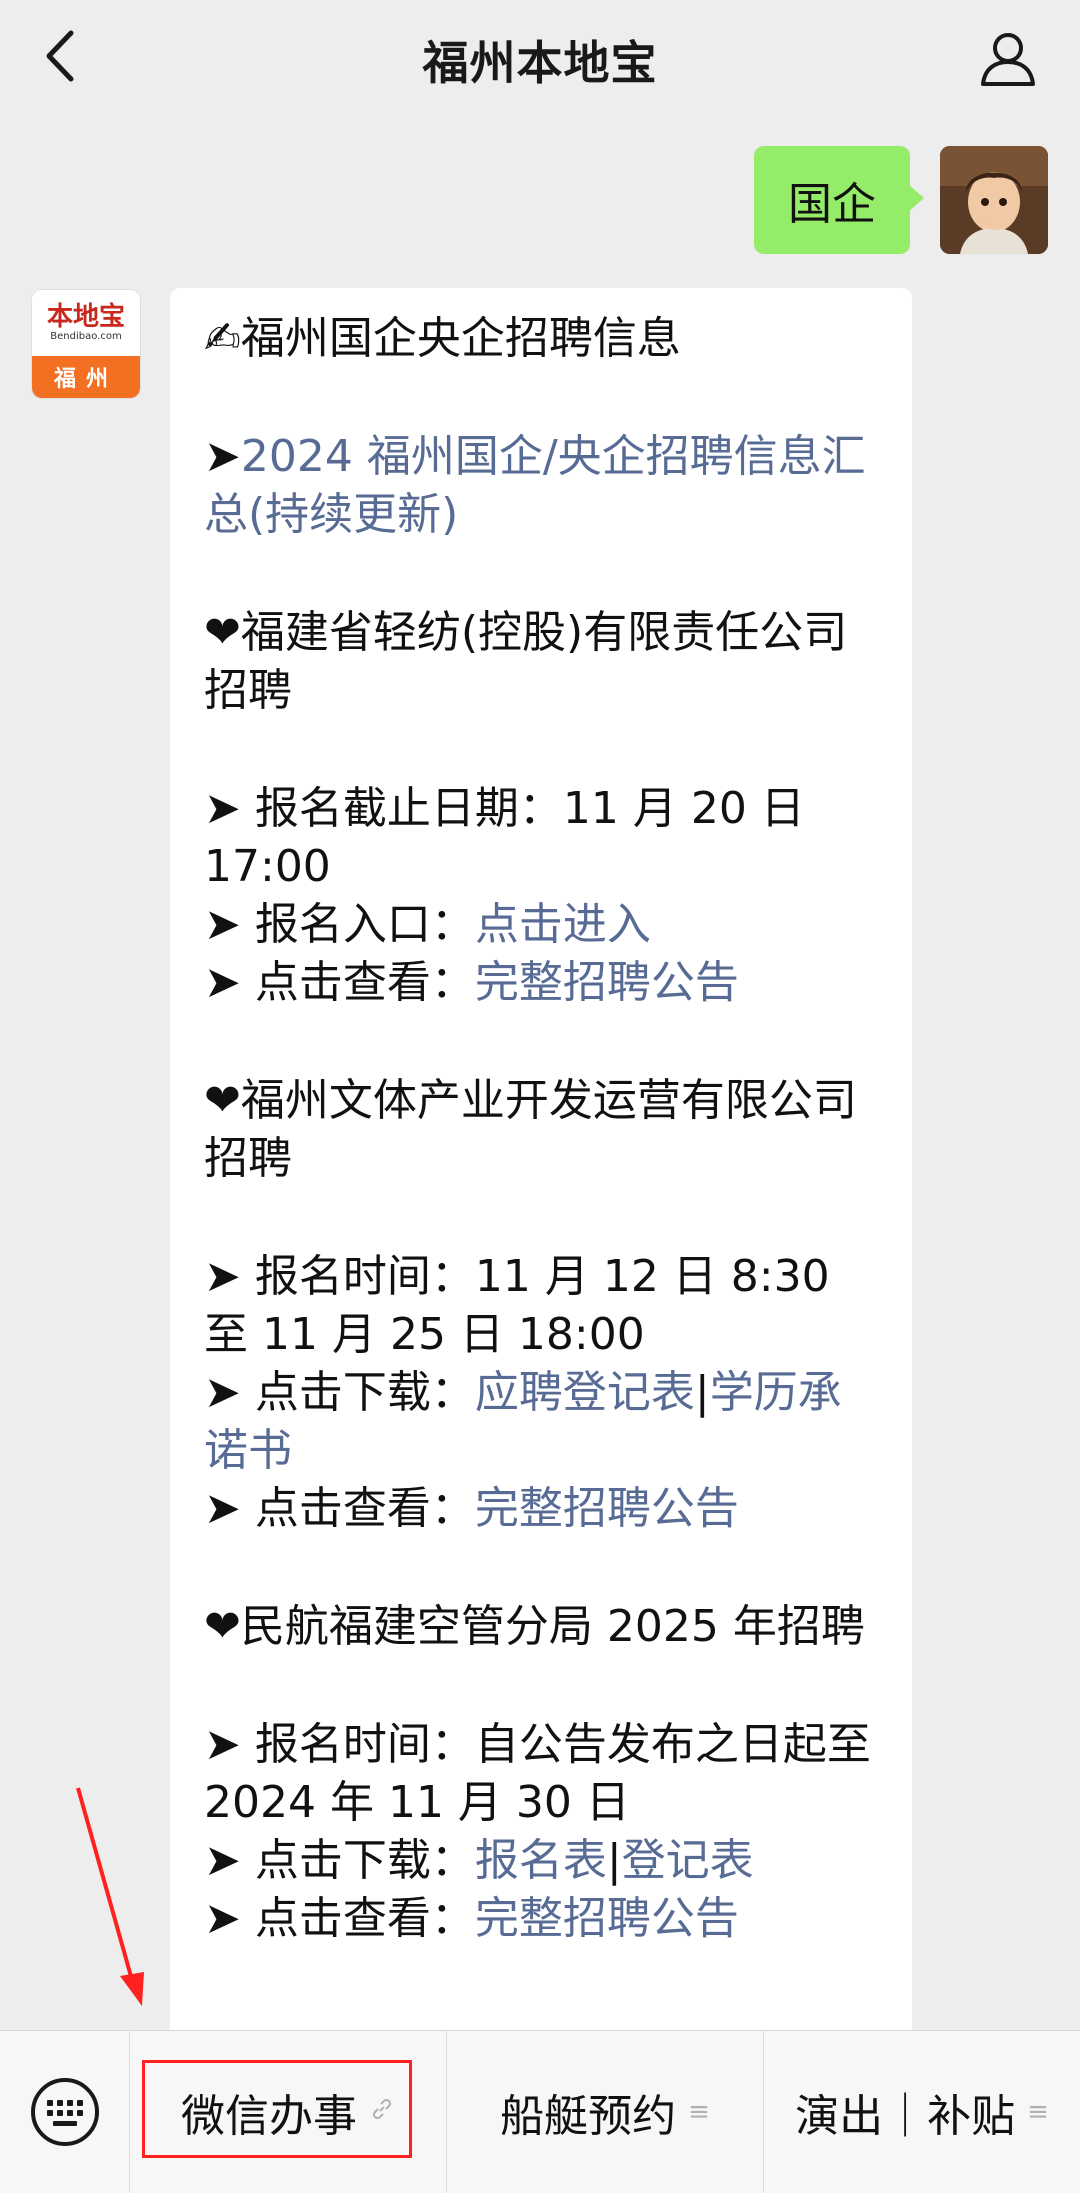 Image resolution: width=1080 pixels, height=2193 pixels. I want to click on chevron-left-icon, so click(60, 56).